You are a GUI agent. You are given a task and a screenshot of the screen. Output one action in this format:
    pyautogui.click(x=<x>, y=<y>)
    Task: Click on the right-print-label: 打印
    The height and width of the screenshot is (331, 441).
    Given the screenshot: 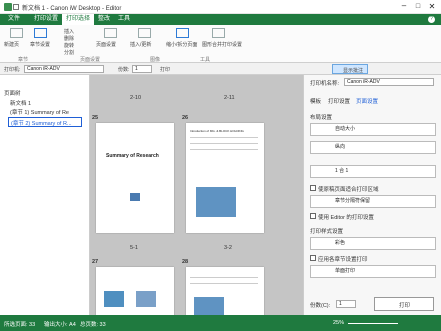 What is the action you would take?
    pyautogui.click(x=405, y=306)
    